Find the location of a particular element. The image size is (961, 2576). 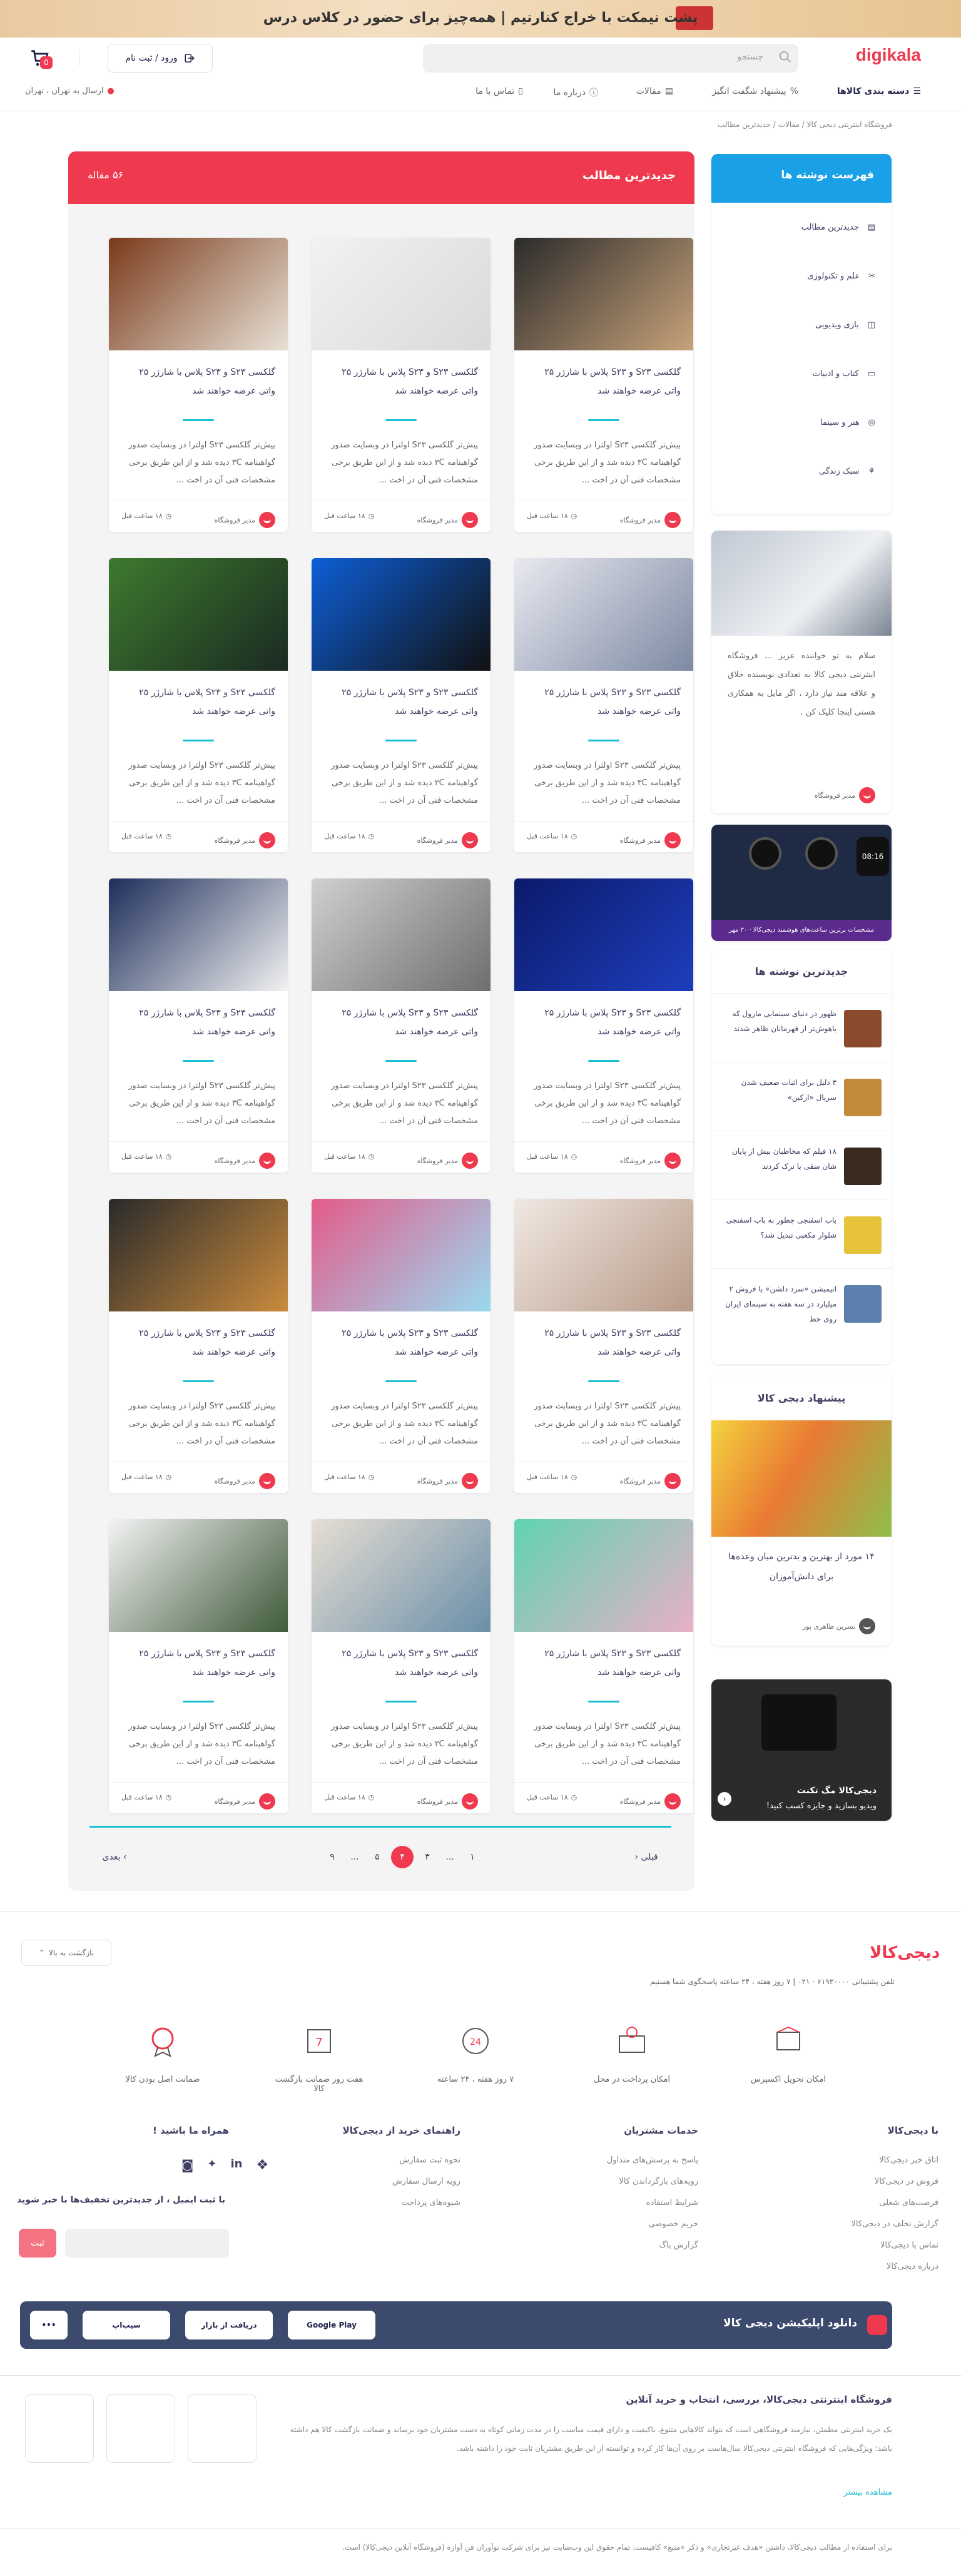

footer-link: رویه‌های بازگرداندن کالا is located at coordinates (617, 2182).